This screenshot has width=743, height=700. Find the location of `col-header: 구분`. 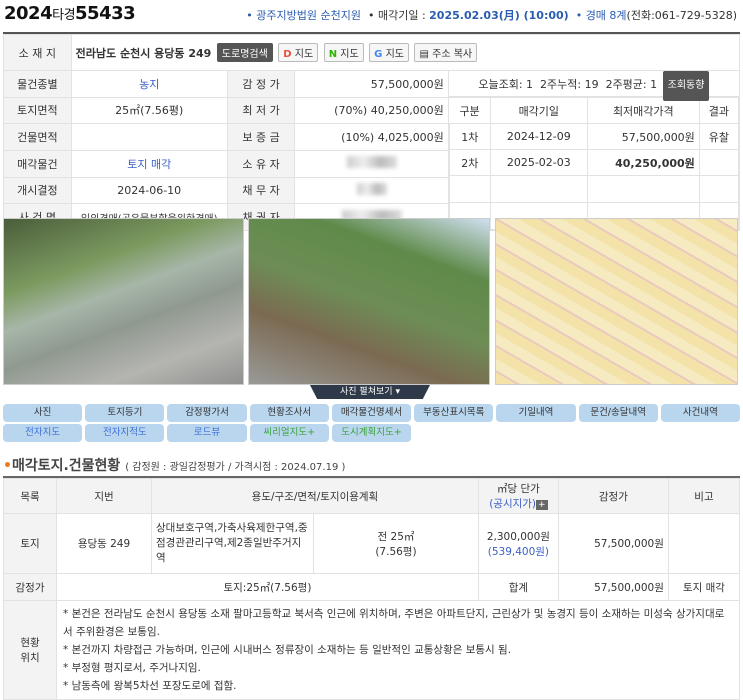

col-header: 구분 is located at coordinates (470, 110).